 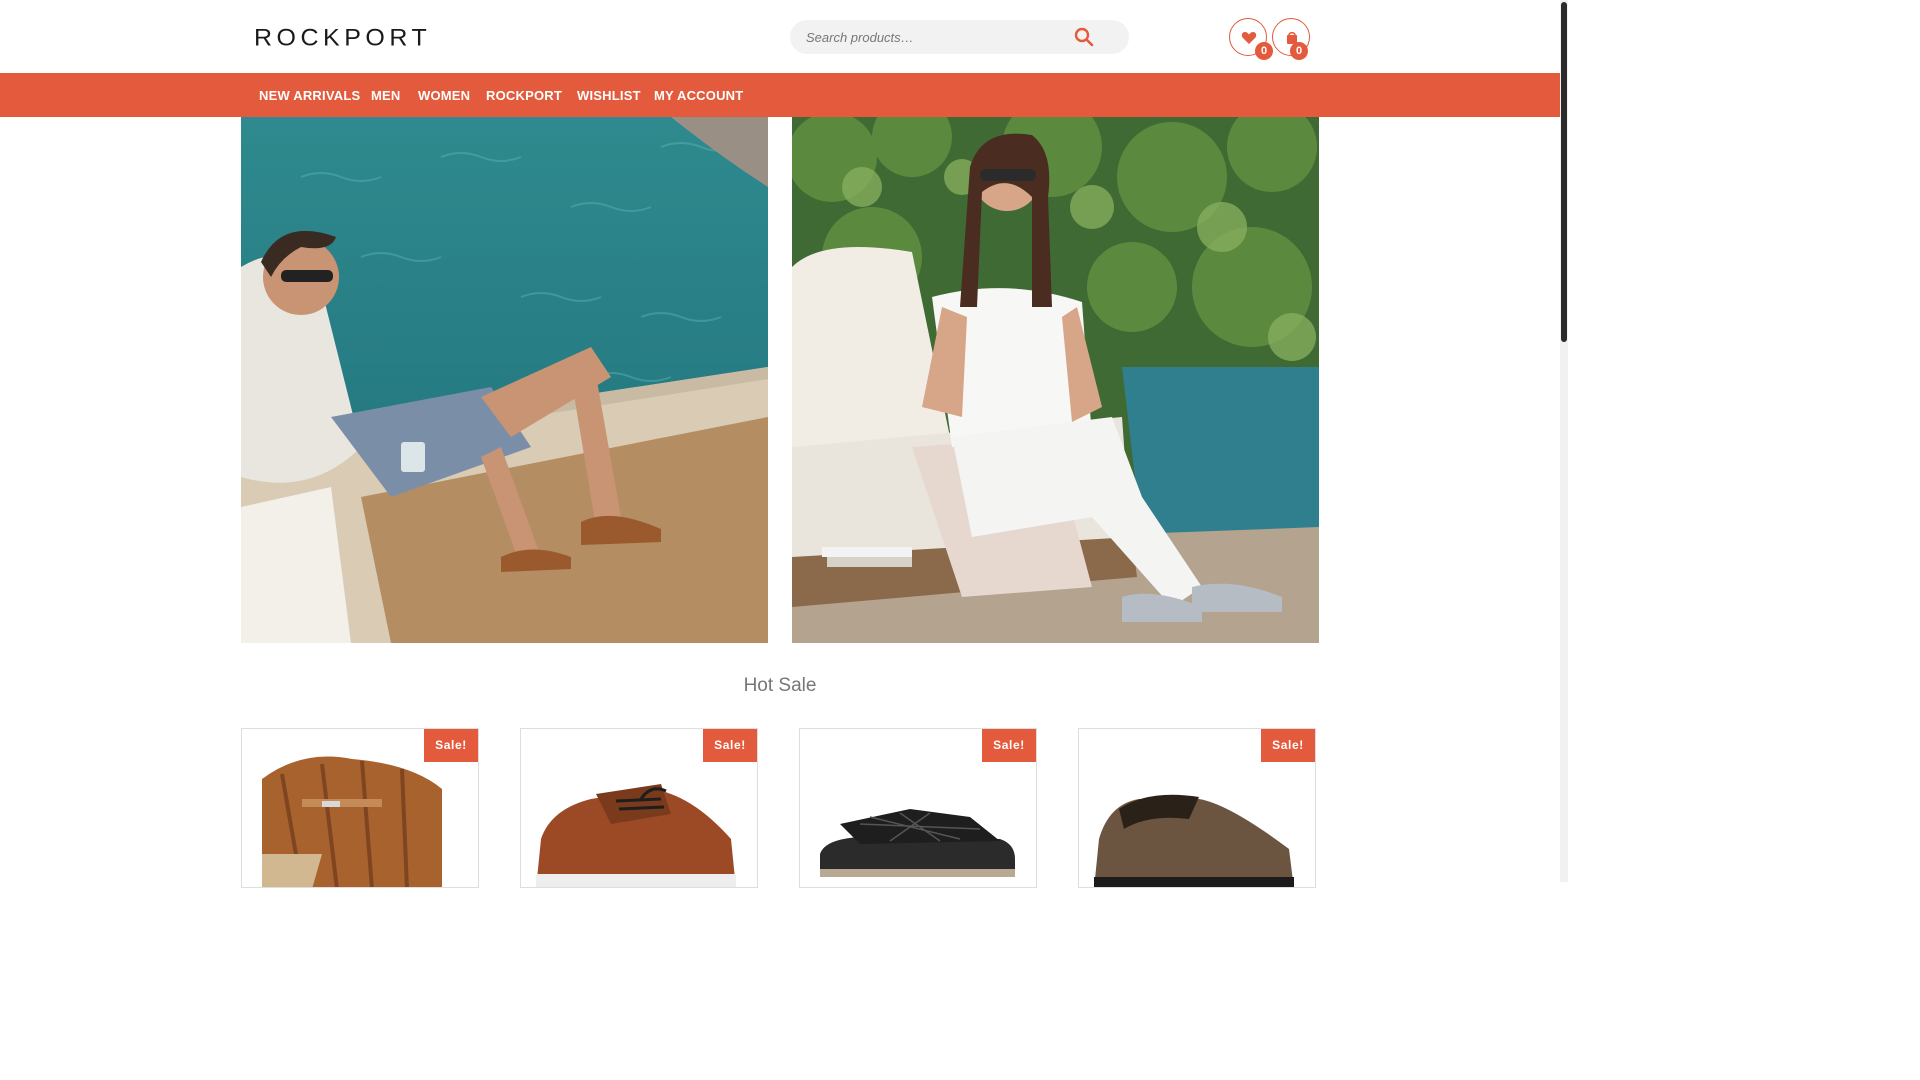 I want to click on women-banner-image, so click(x=1055, y=380).